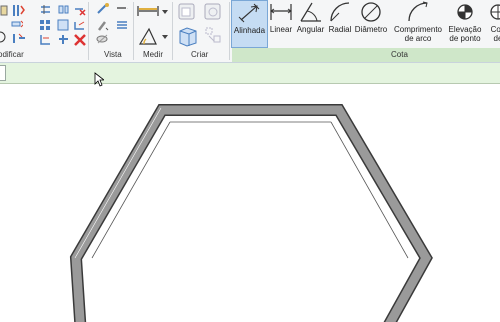 The width and height of the screenshot is (500, 322). Describe the element at coordinates (310, 29) in the screenshot. I see `angular-dimension-label: Angular` at that location.